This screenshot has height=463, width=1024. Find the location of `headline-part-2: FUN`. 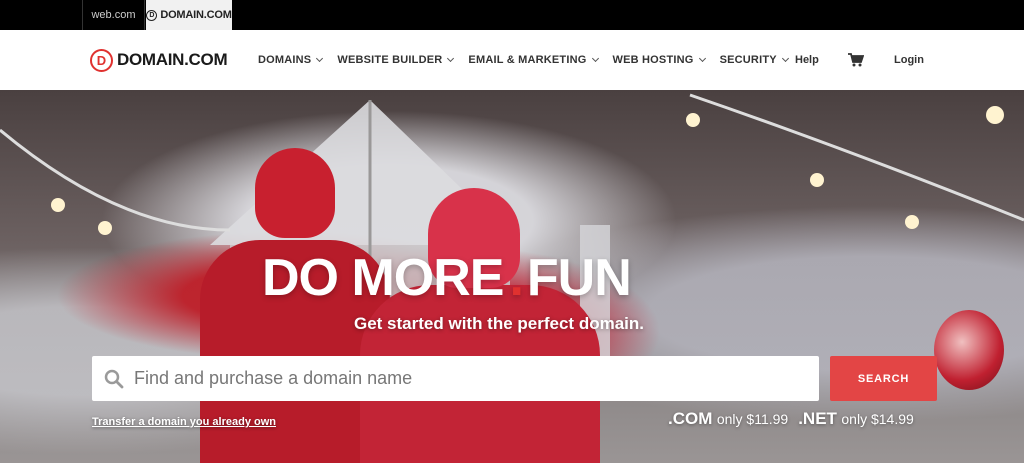

headline-part-2: FUN is located at coordinates (579, 278).